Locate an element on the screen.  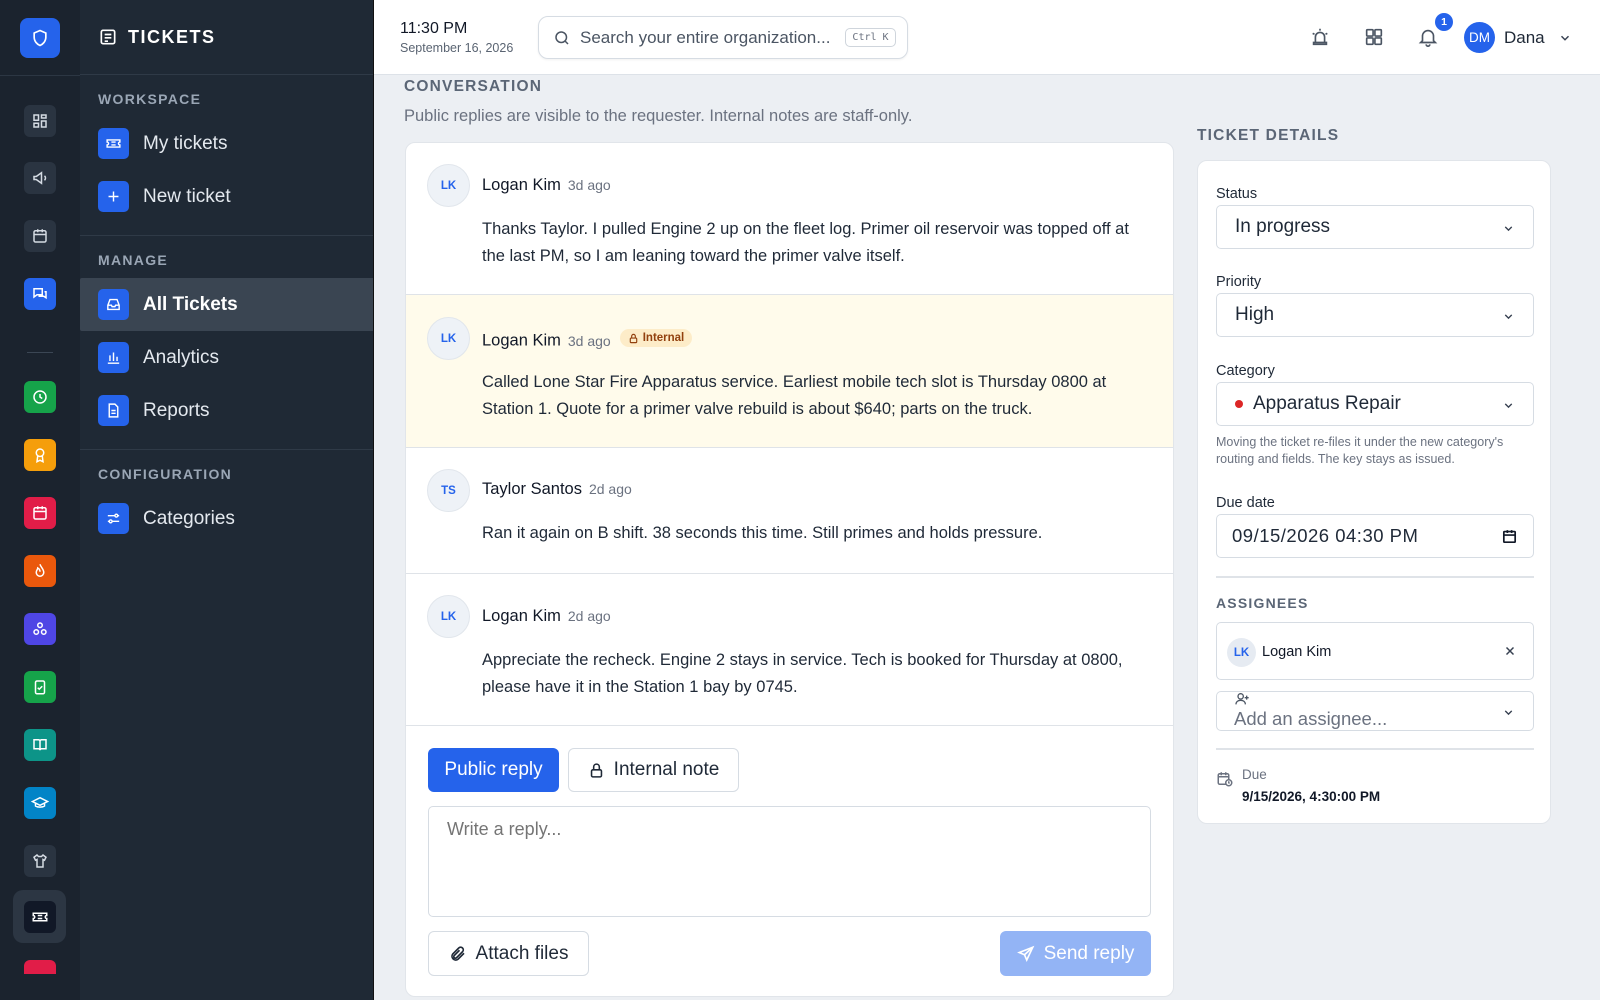
sidebar-item-analytics: Analytics is located at coordinates (226, 357).